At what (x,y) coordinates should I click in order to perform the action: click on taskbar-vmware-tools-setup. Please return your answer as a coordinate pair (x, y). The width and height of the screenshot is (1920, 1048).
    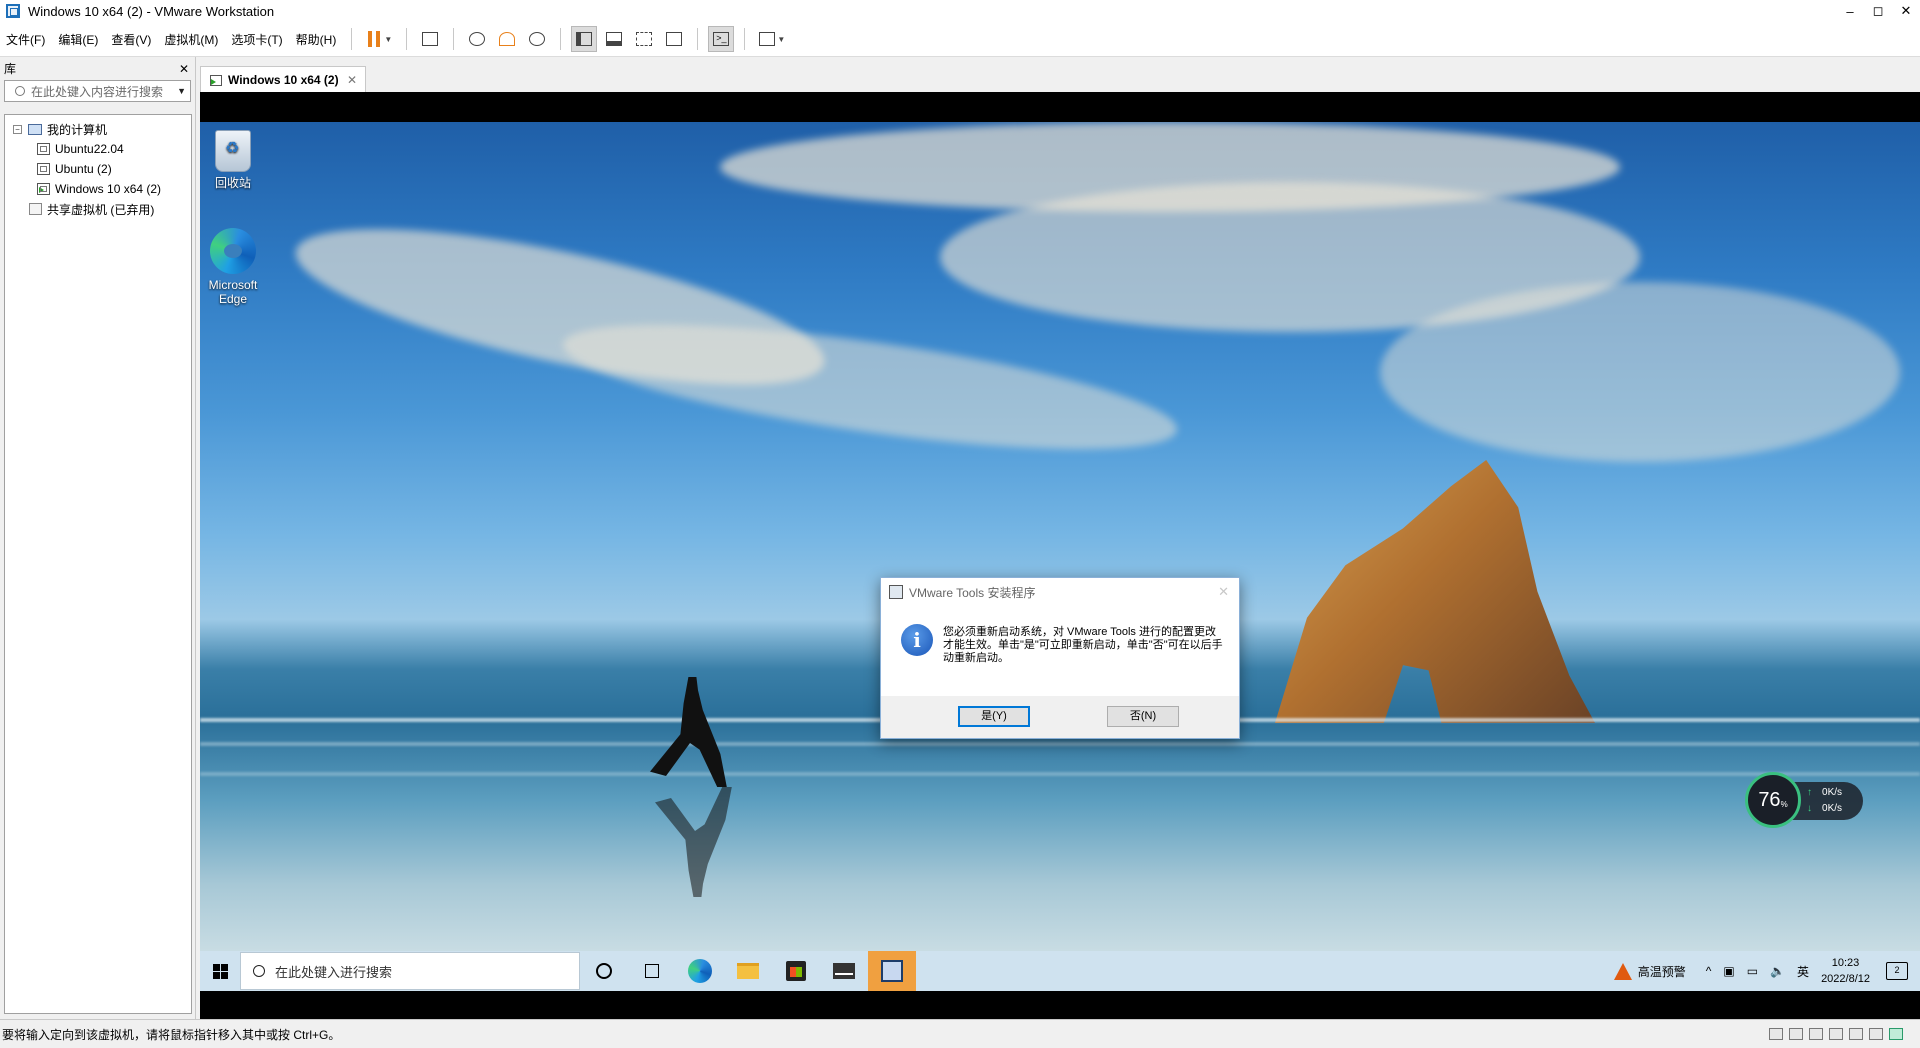
    Looking at the image, I should click on (892, 971).